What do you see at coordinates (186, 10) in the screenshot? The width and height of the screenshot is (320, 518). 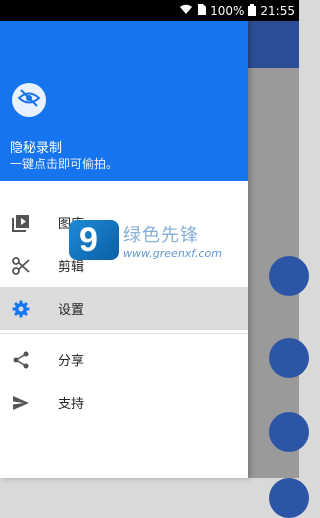 I see `wifi-icon` at bounding box center [186, 10].